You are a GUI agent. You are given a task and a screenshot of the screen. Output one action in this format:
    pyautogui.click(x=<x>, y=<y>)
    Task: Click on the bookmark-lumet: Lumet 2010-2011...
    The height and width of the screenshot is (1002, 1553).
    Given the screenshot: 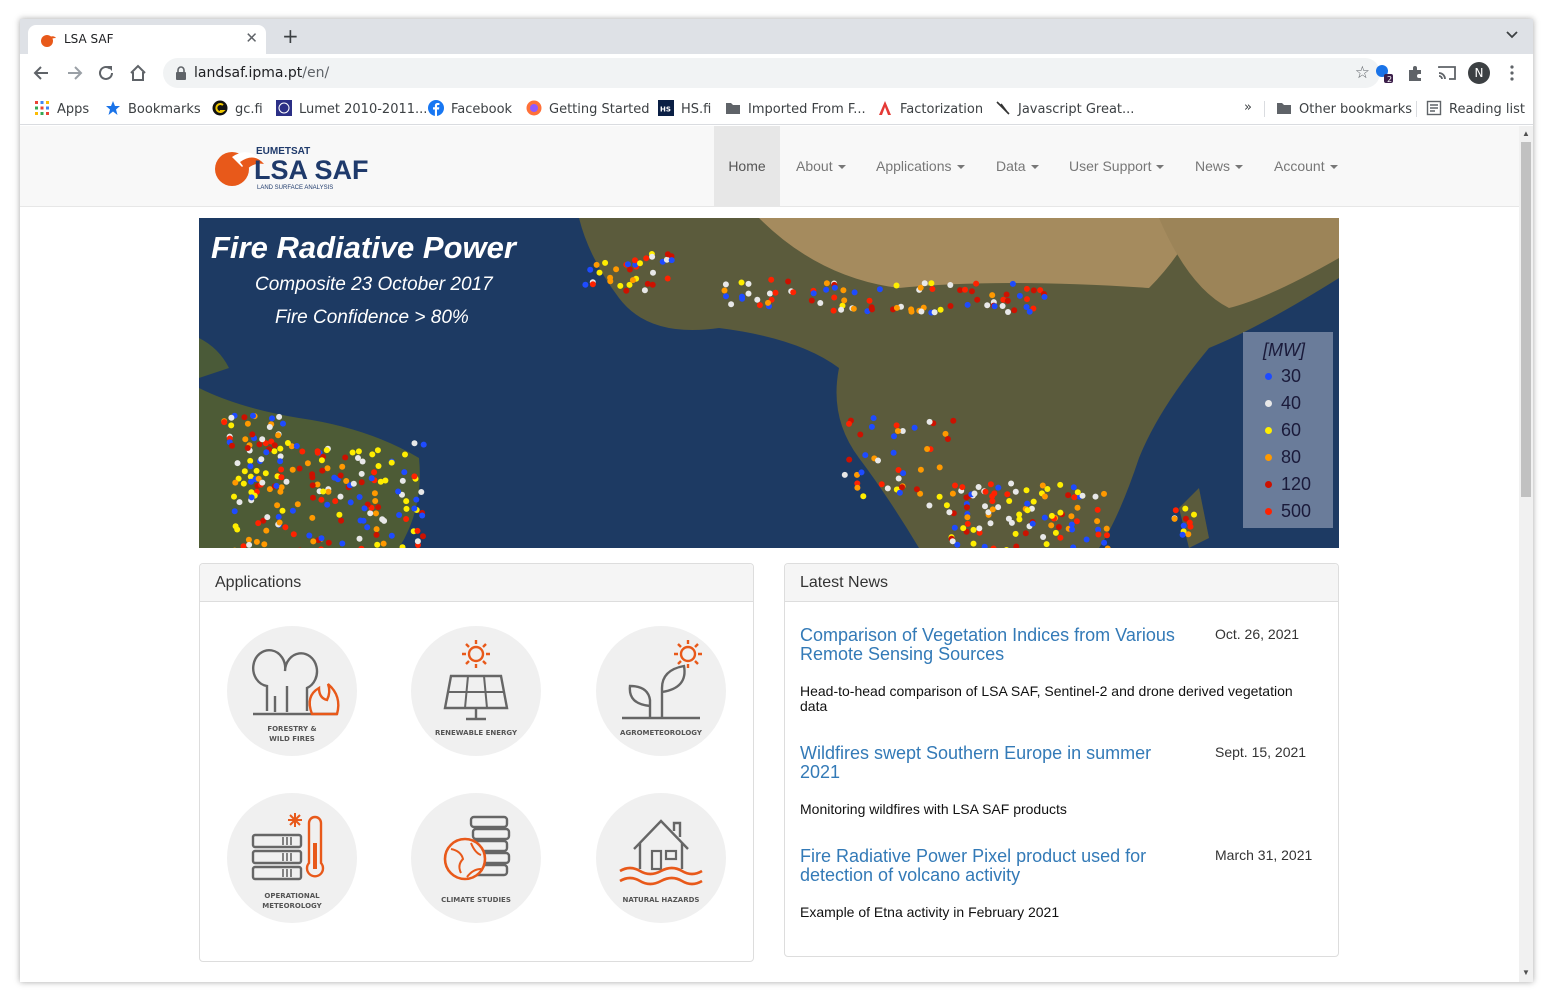 What is the action you would take?
    pyautogui.click(x=351, y=108)
    